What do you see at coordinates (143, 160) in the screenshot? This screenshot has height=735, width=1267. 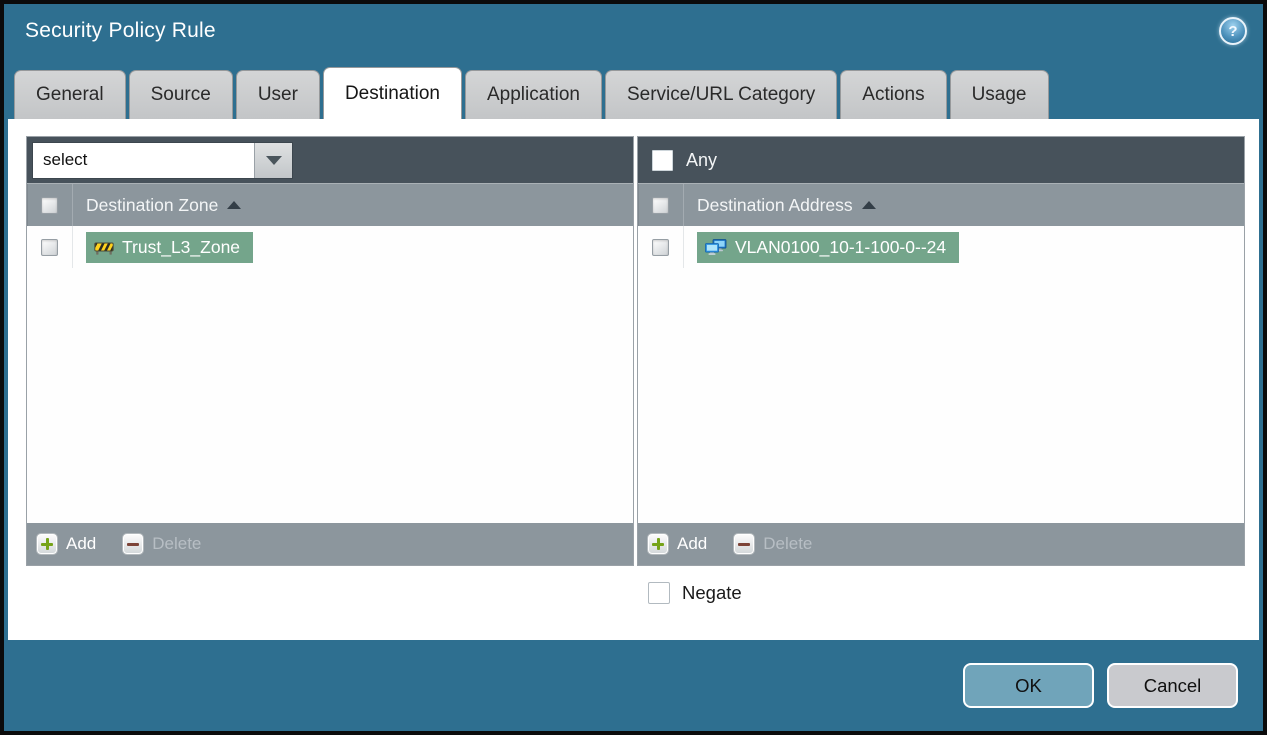 I see `zone-filter-input` at bounding box center [143, 160].